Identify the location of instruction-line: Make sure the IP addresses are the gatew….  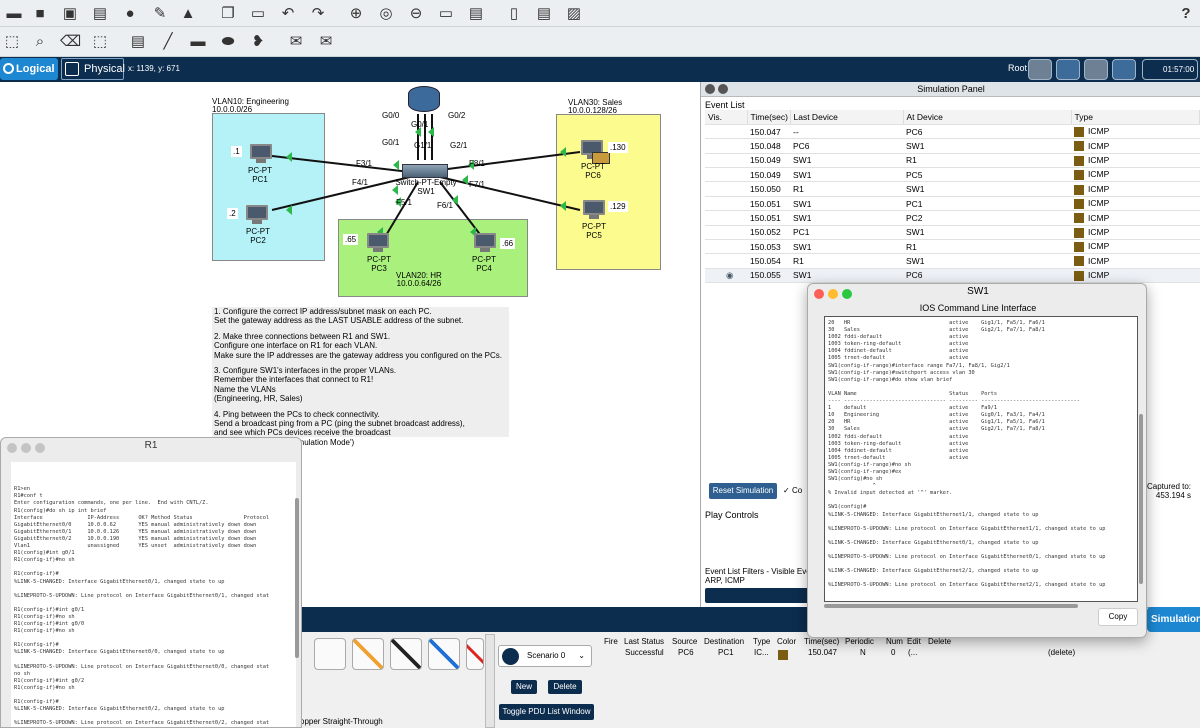
(358, 355).